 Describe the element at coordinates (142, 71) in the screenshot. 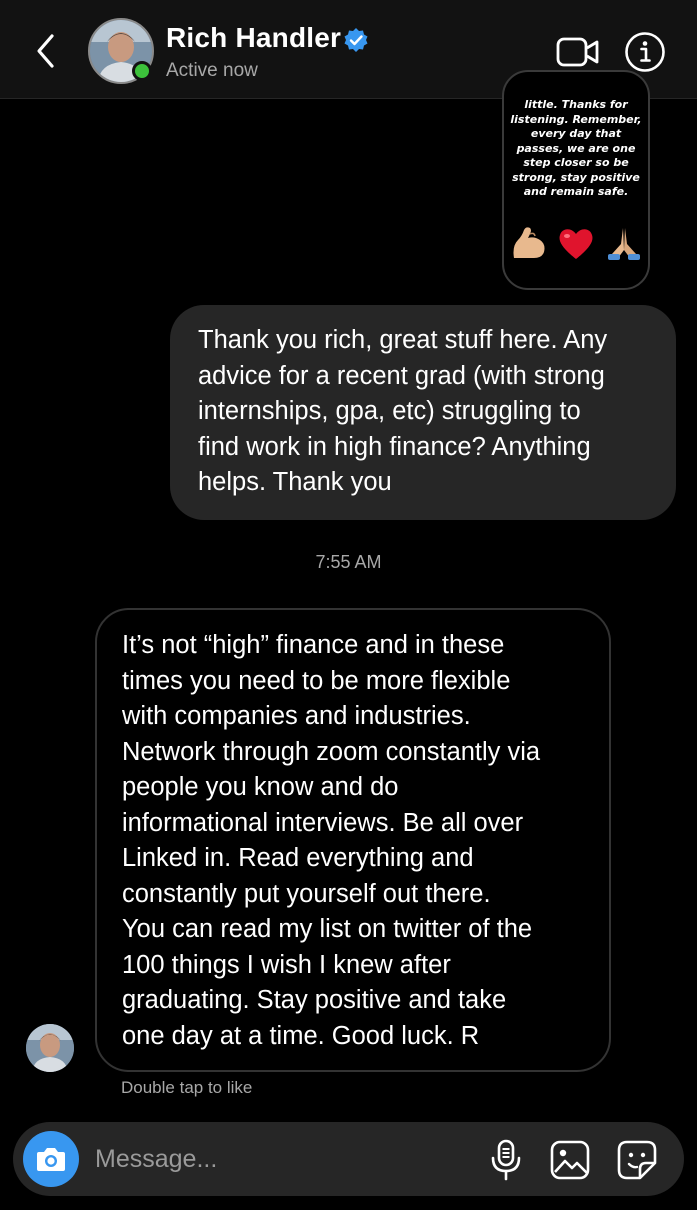

I see `active-status-dot` at that location.